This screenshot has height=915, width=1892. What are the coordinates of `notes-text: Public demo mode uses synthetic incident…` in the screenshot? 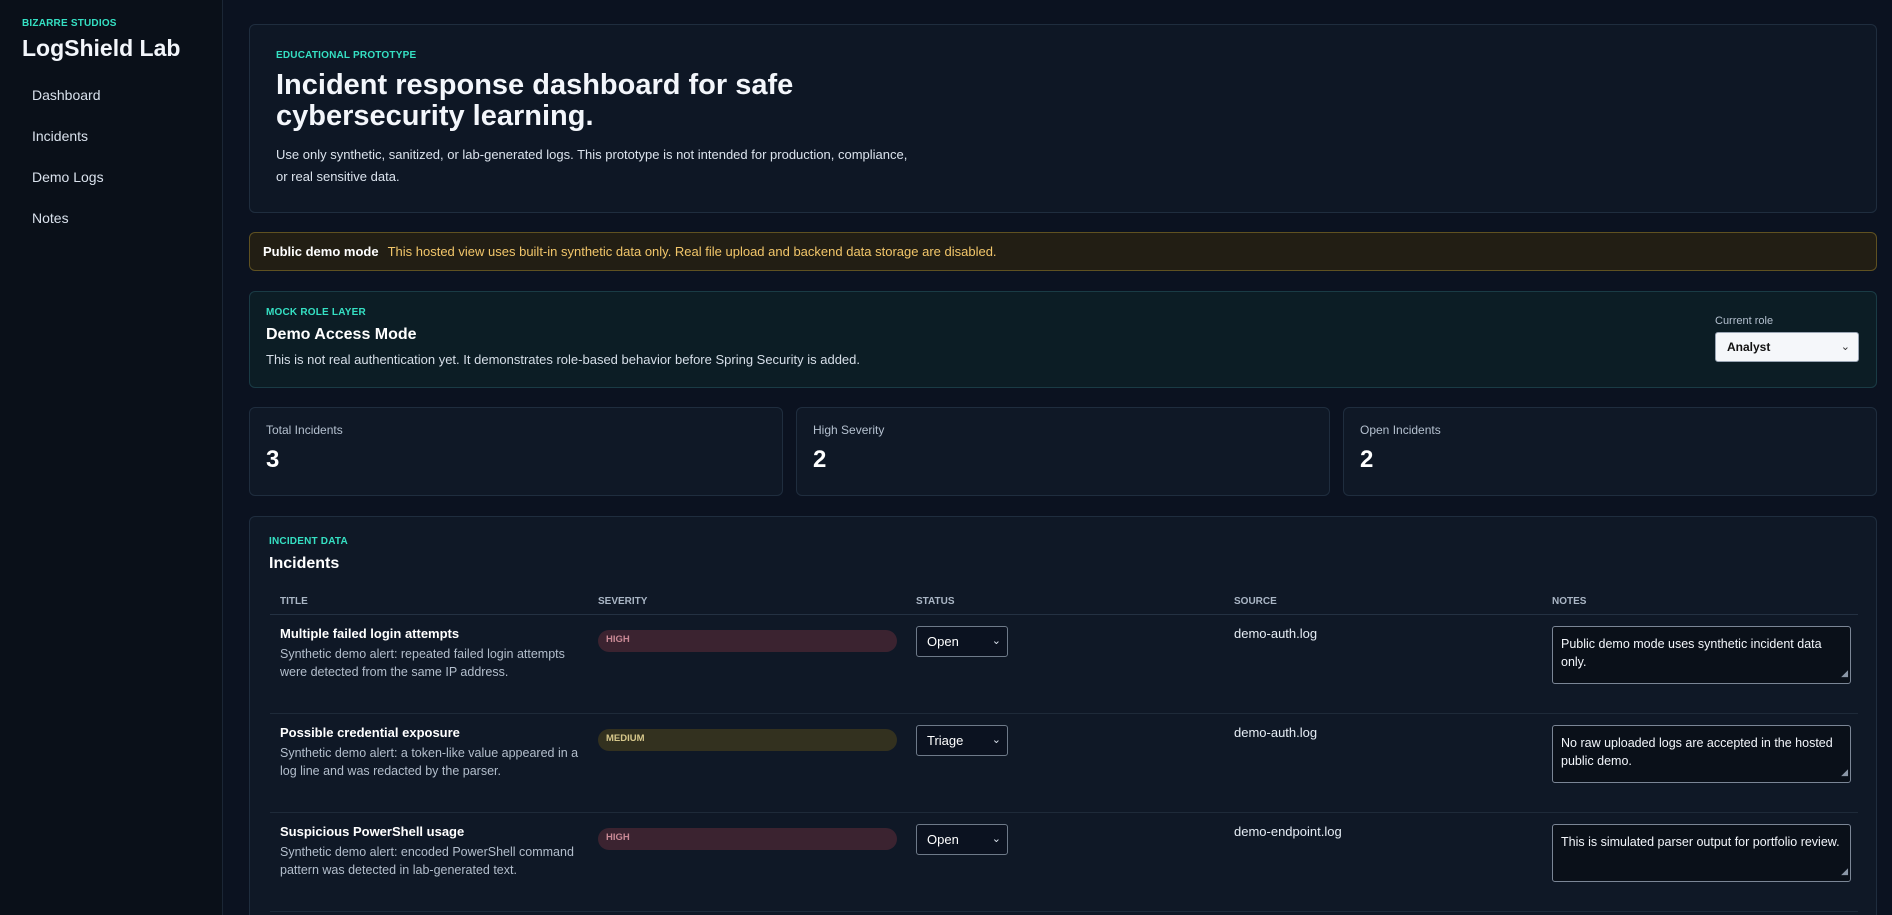 It's located at (1691, 653).